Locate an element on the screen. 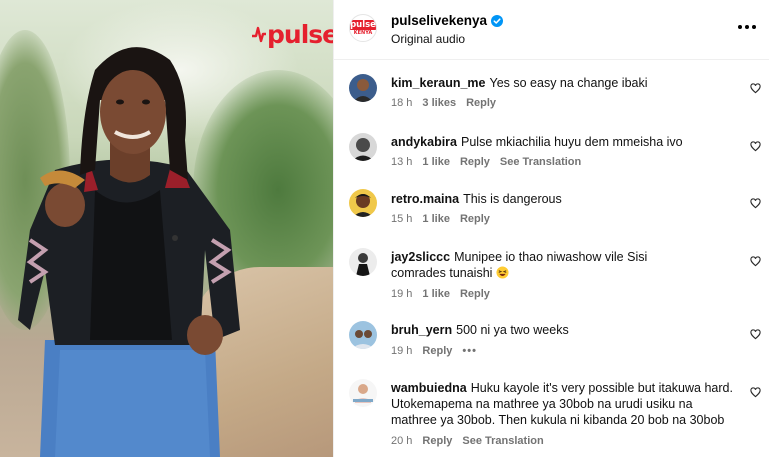 The image size is (769, 457). comment-text: This is dangerous is located at coordinates (512, 199).